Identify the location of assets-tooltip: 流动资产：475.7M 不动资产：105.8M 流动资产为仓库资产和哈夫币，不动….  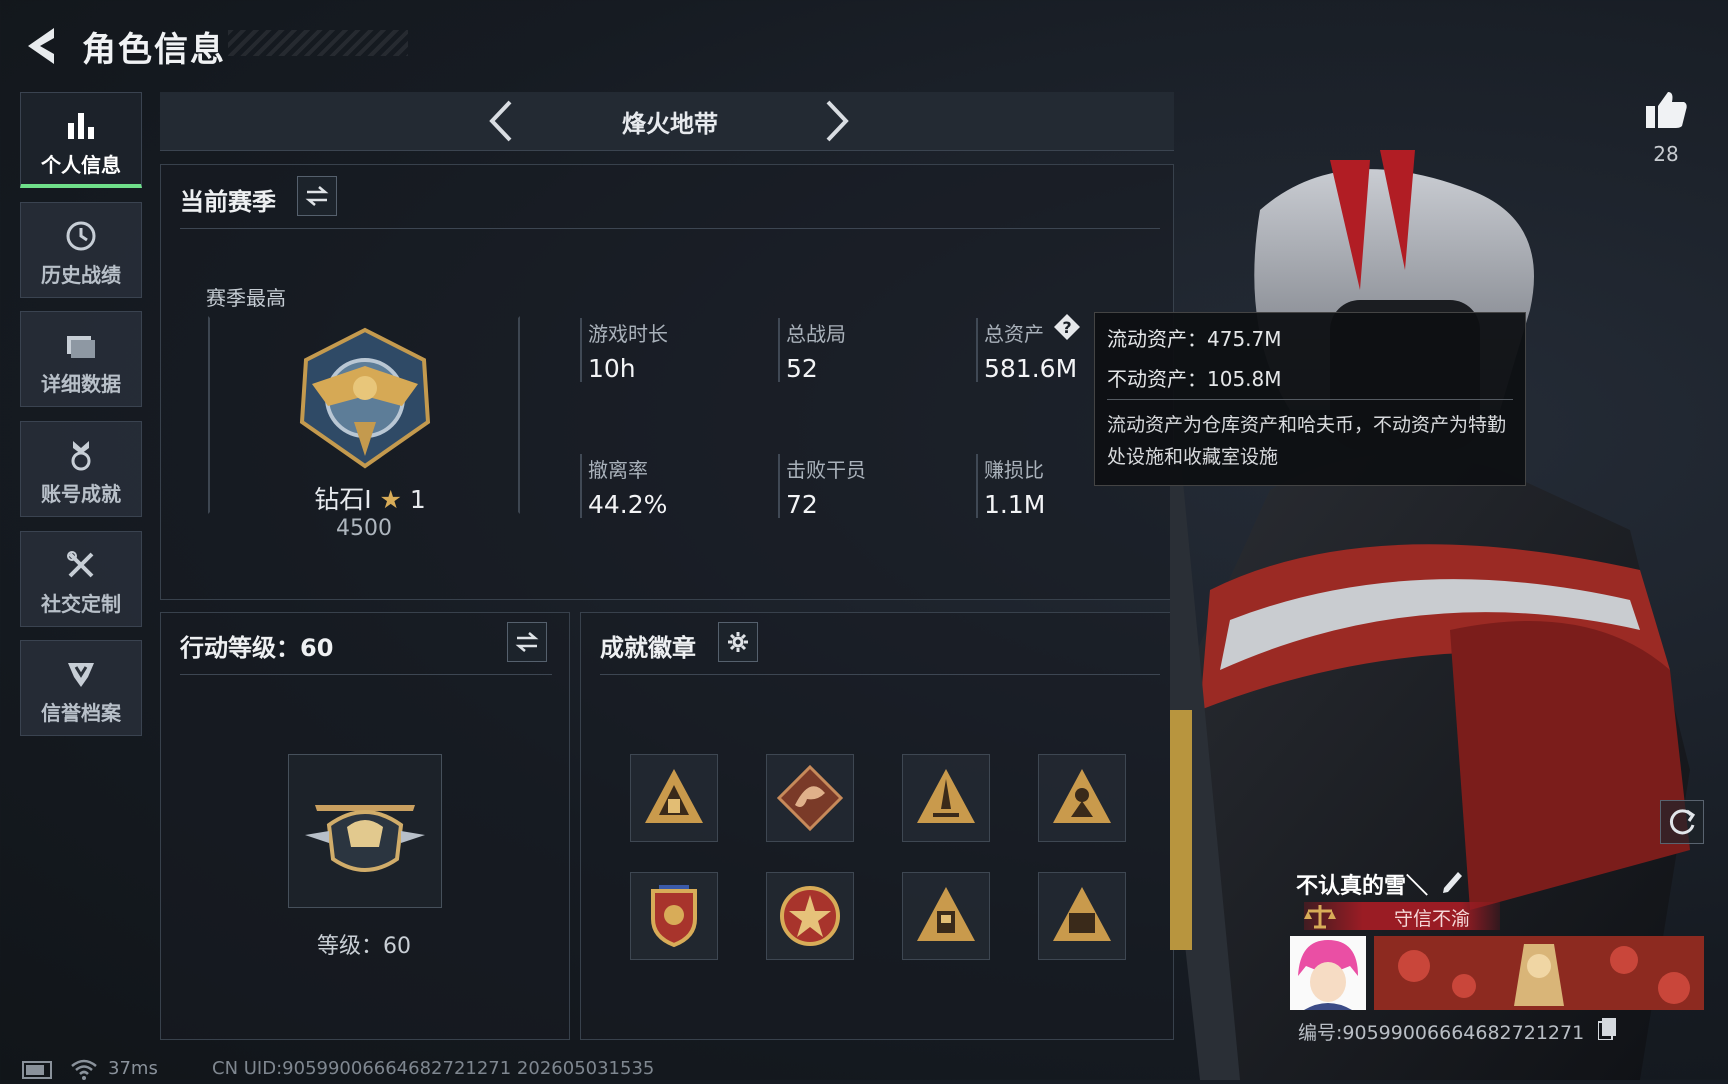
(1310, 399).